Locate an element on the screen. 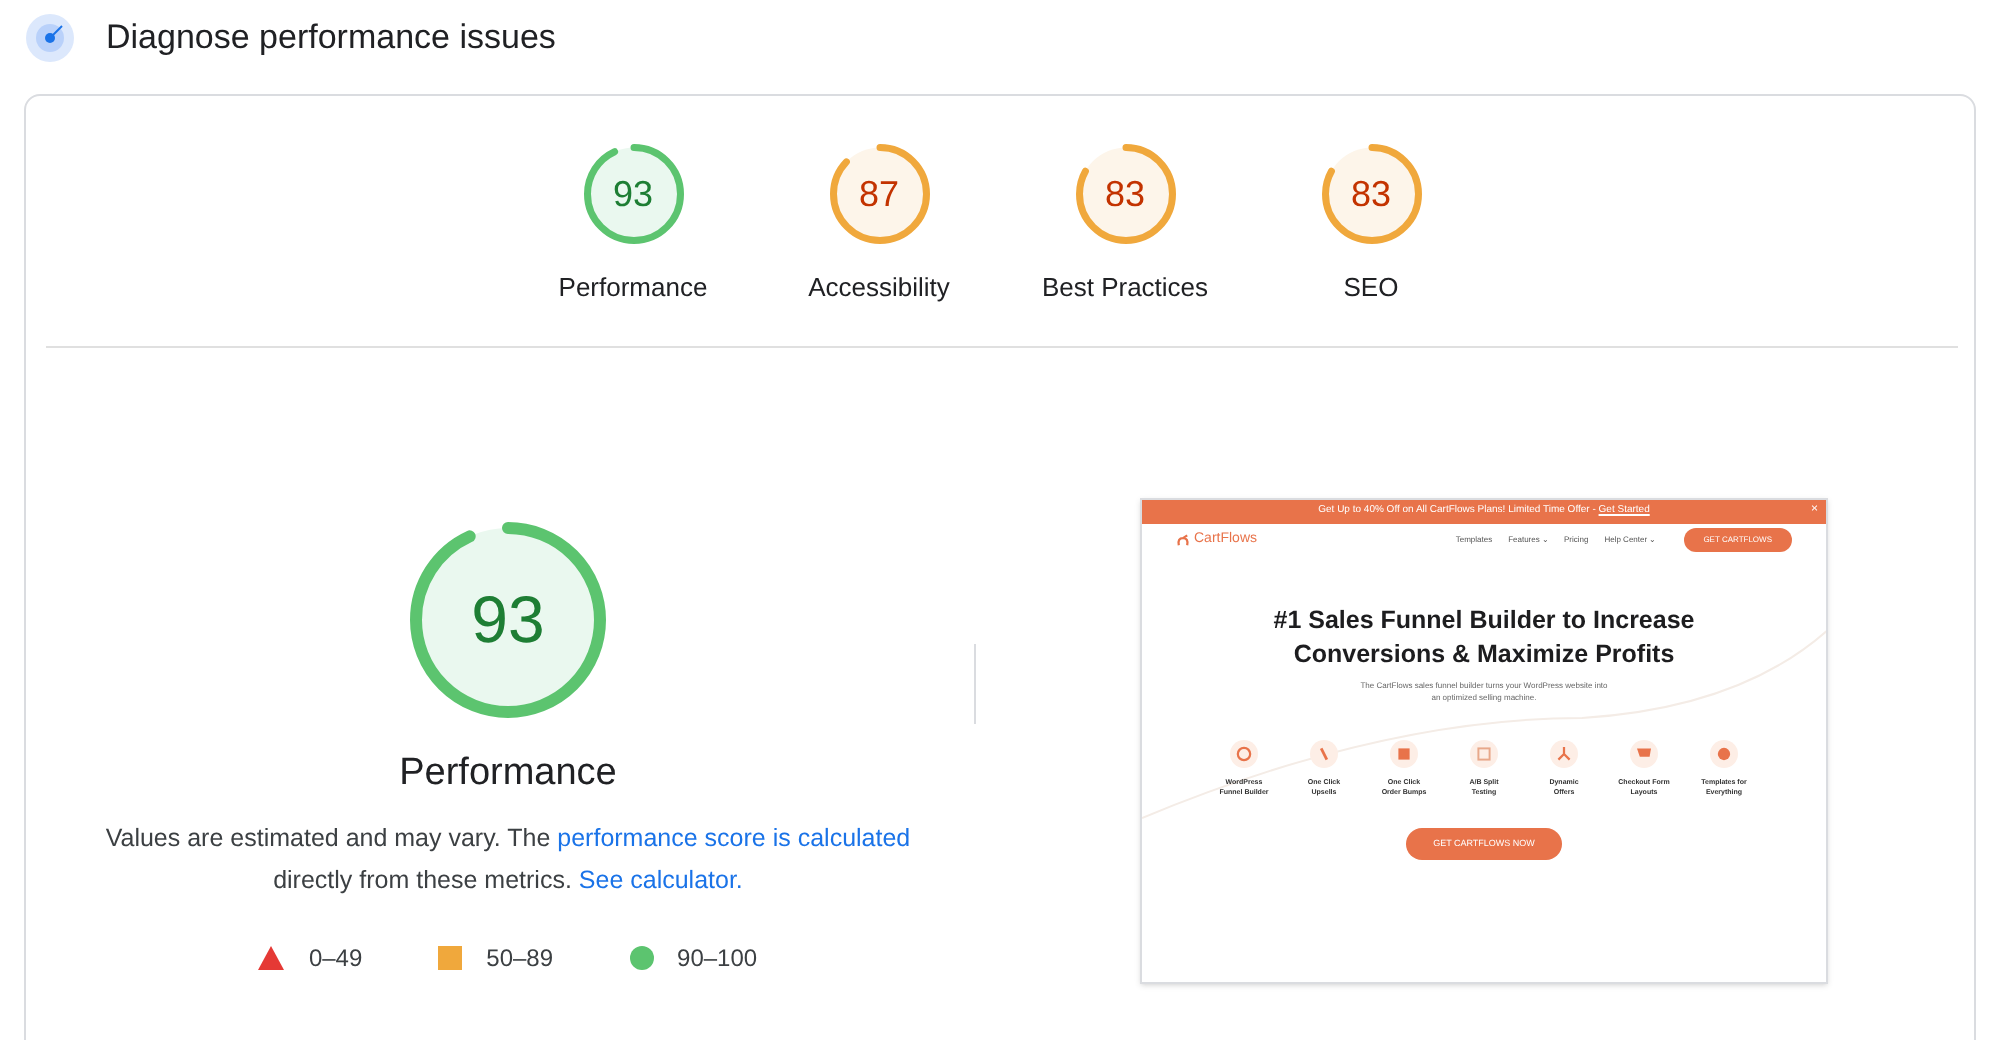 Image resolution: width=2000 pixels, height=1040 pixels. category-label: Performance is located at coordinates (633, 288).